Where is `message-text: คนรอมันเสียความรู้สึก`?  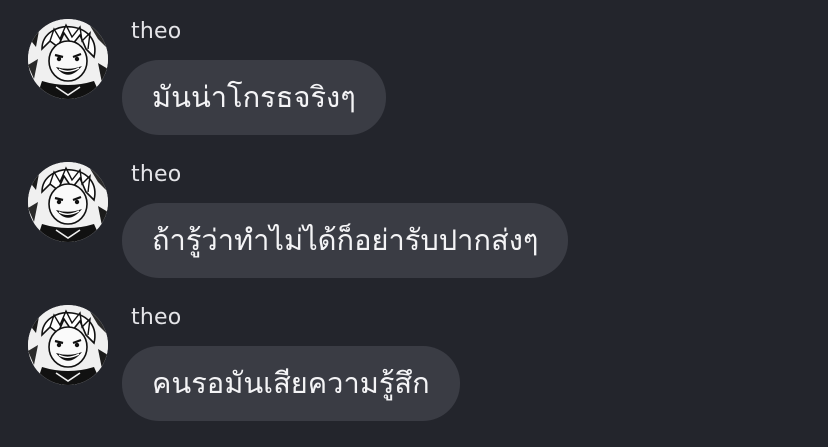
message-text: คนรอมันเสียความรู้สึก is located at coordinates (291, 383).